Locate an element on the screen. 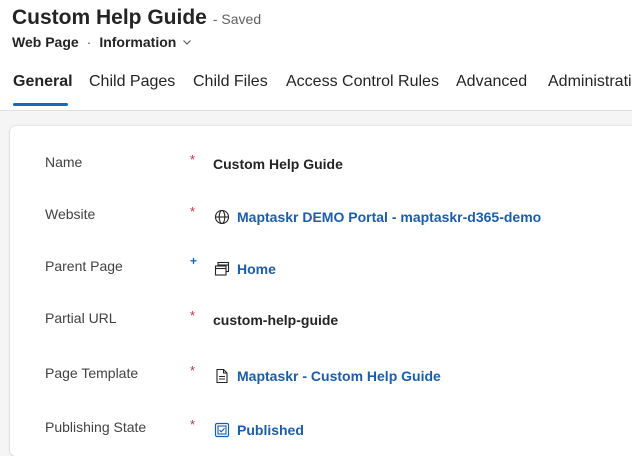 This screenshot has height=456, width=632. field-value-text: Custom Help Guide is located at coordinates (278, 164).